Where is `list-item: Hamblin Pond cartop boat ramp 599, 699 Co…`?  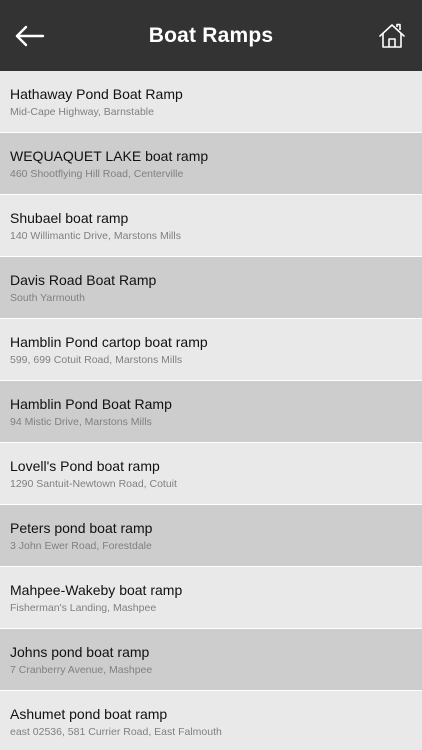 list-item: Hamblin Pond cartop boat ramp 599, 699 Co… is located at coordinates (211, 350).